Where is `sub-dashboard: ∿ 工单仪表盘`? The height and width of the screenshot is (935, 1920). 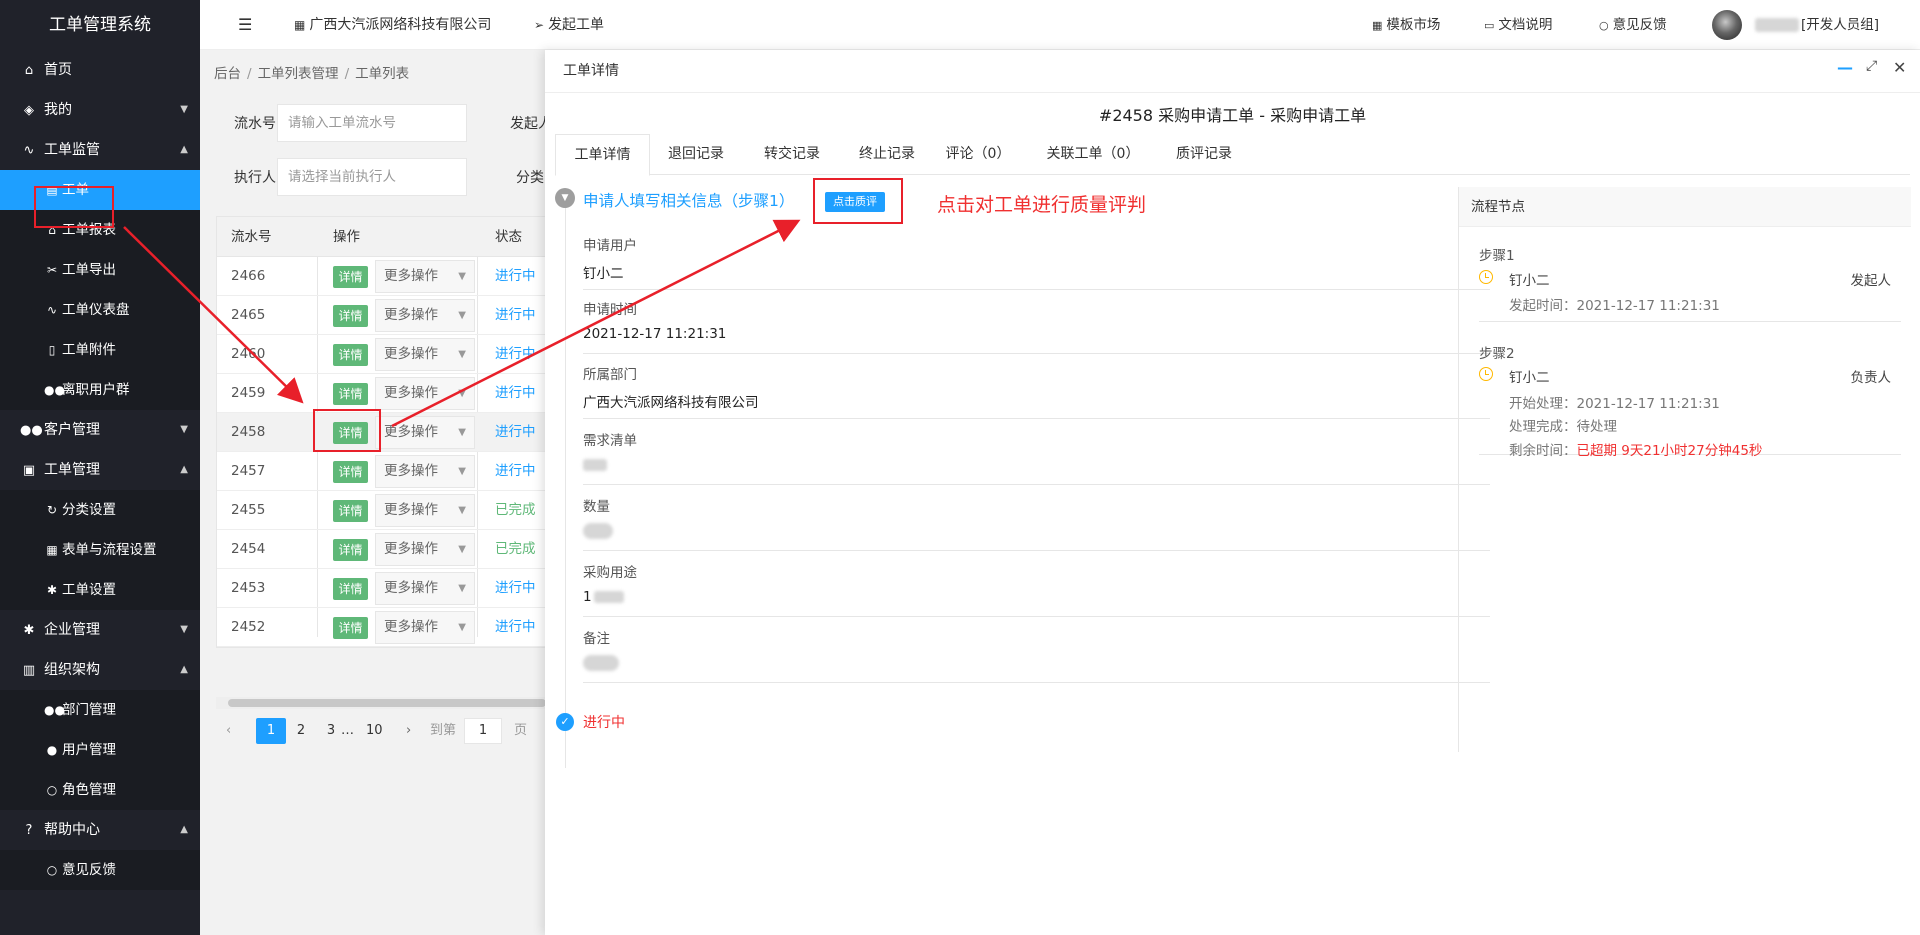 sub-dashboard: ∿ 工单仪表盘 is located at coordinates (100, 310).